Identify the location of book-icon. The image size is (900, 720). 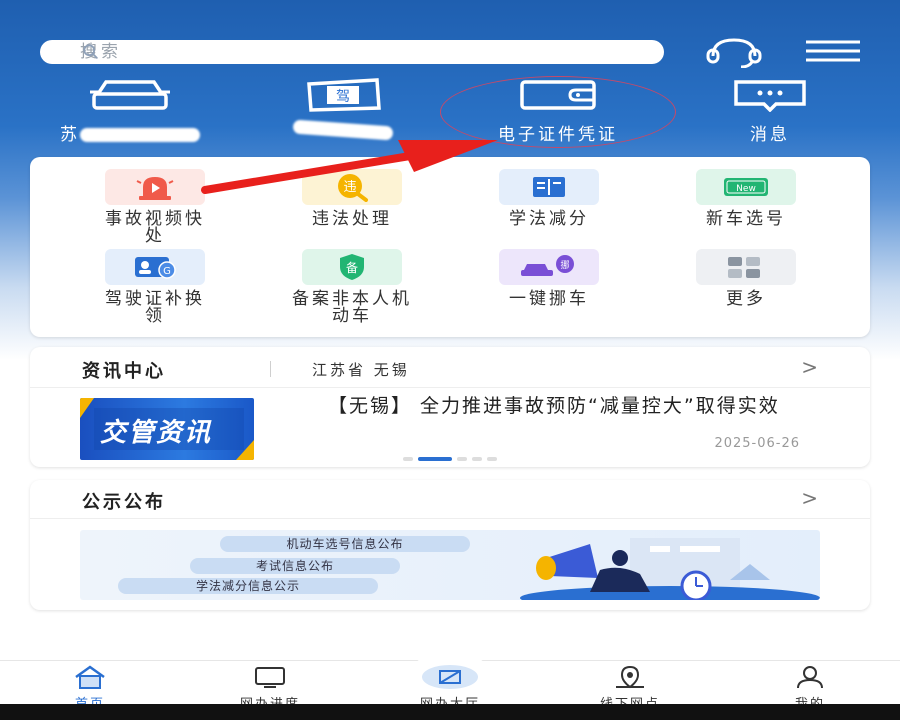
(549, 187).